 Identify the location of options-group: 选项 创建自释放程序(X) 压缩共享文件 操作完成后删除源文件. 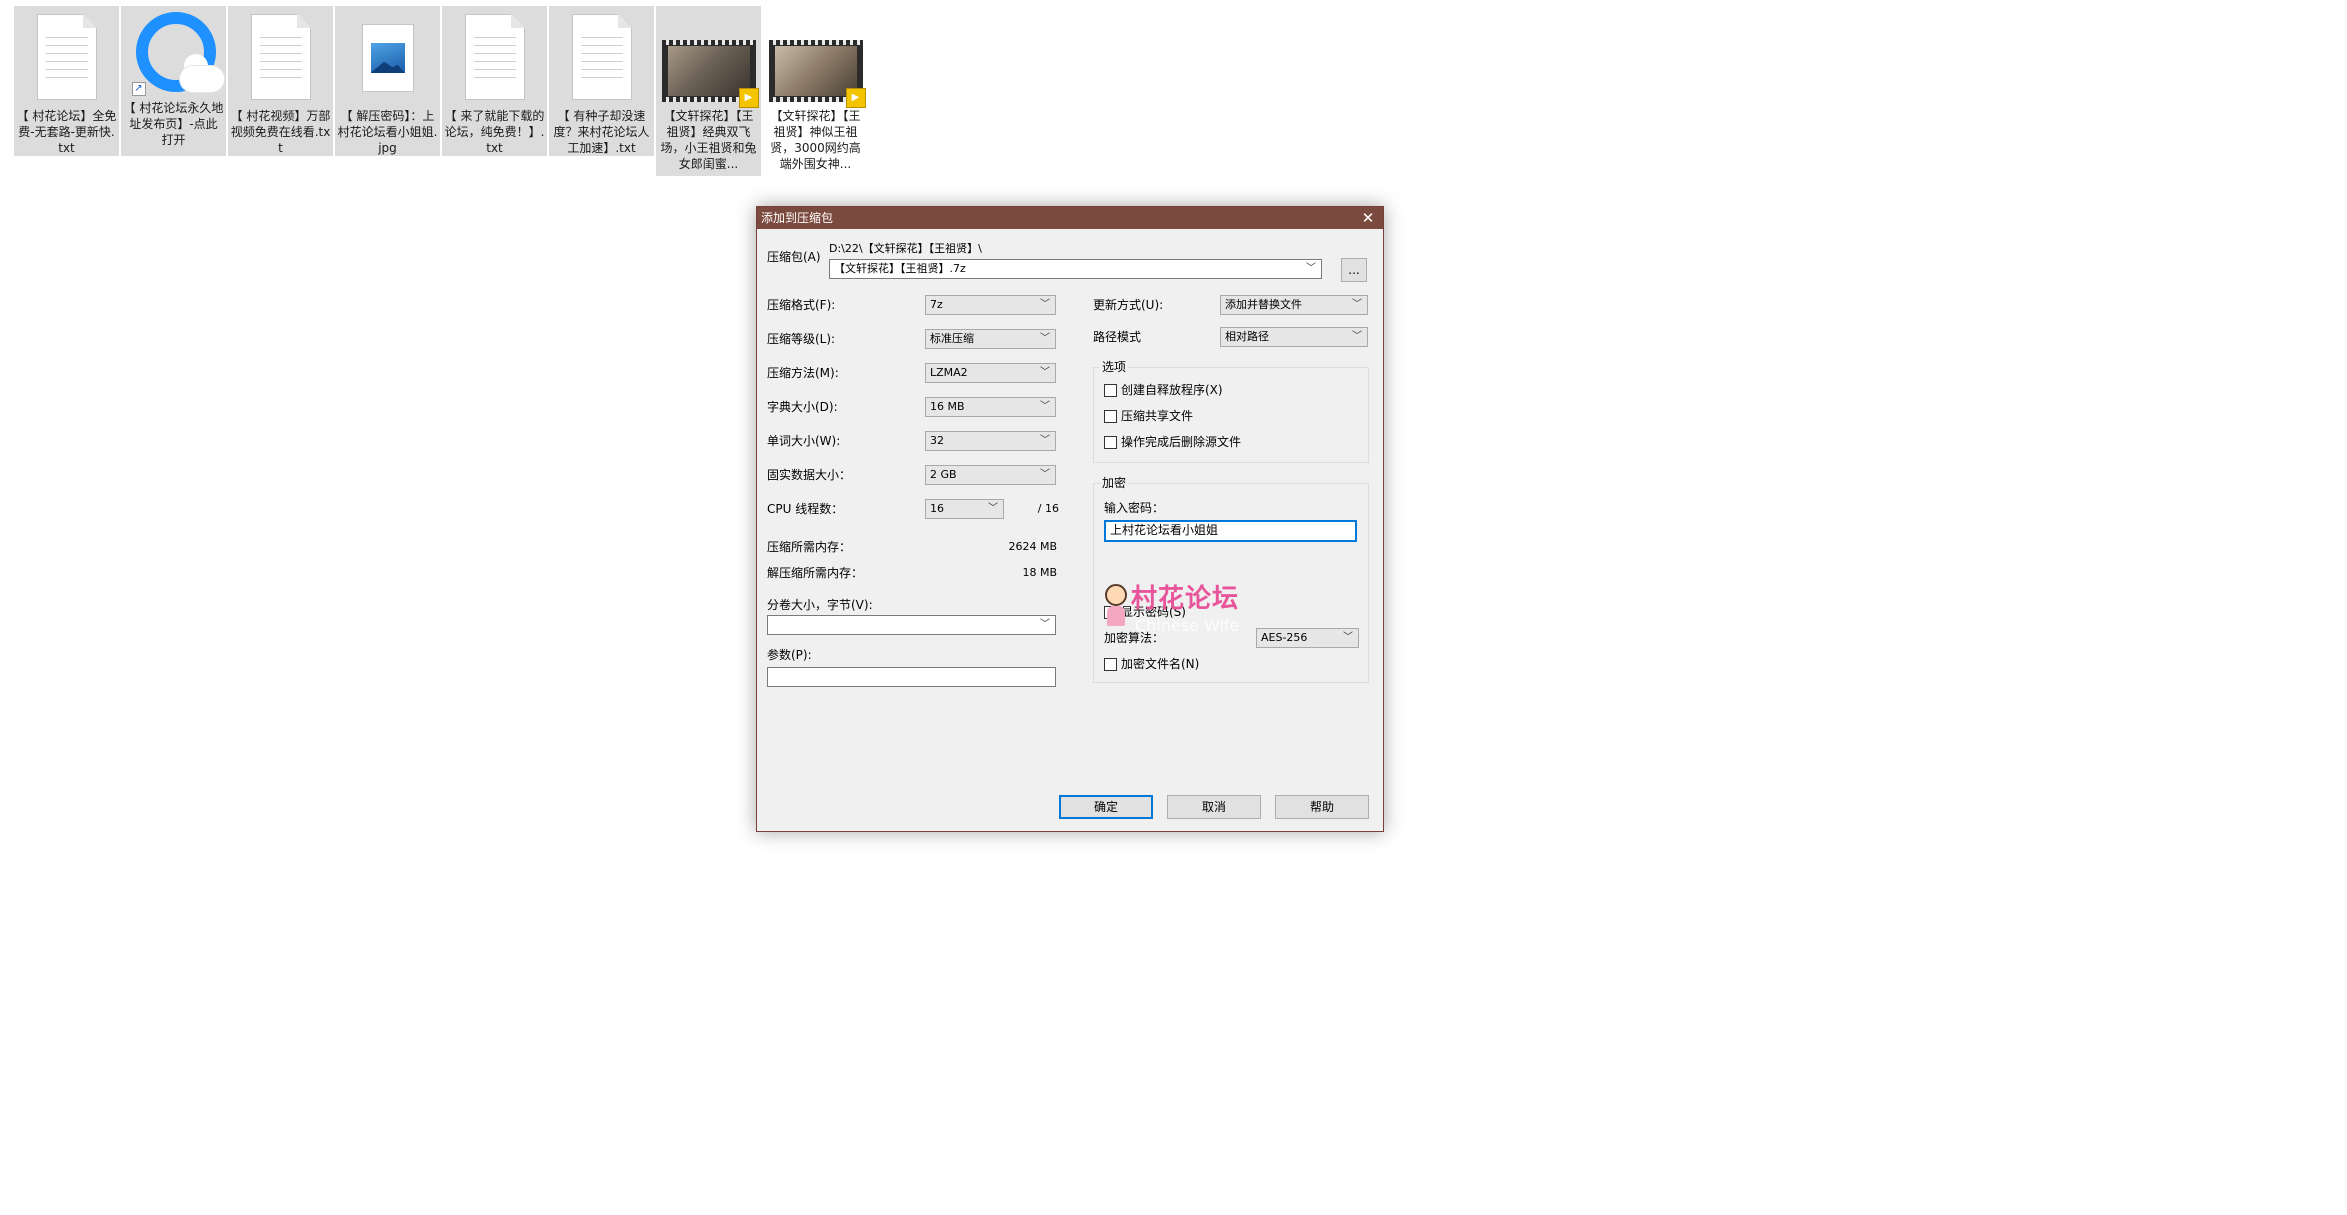
(1231, 411).